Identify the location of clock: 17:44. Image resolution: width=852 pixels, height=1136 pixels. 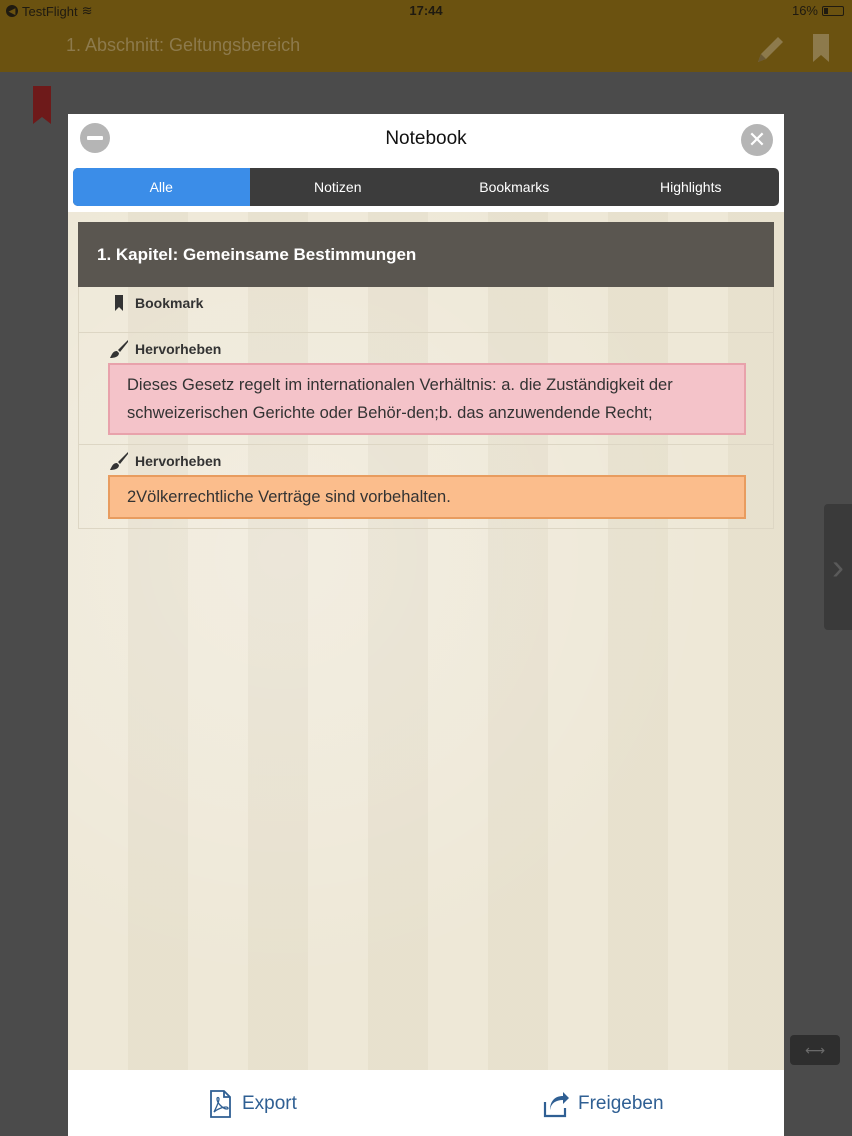
(426, 10).